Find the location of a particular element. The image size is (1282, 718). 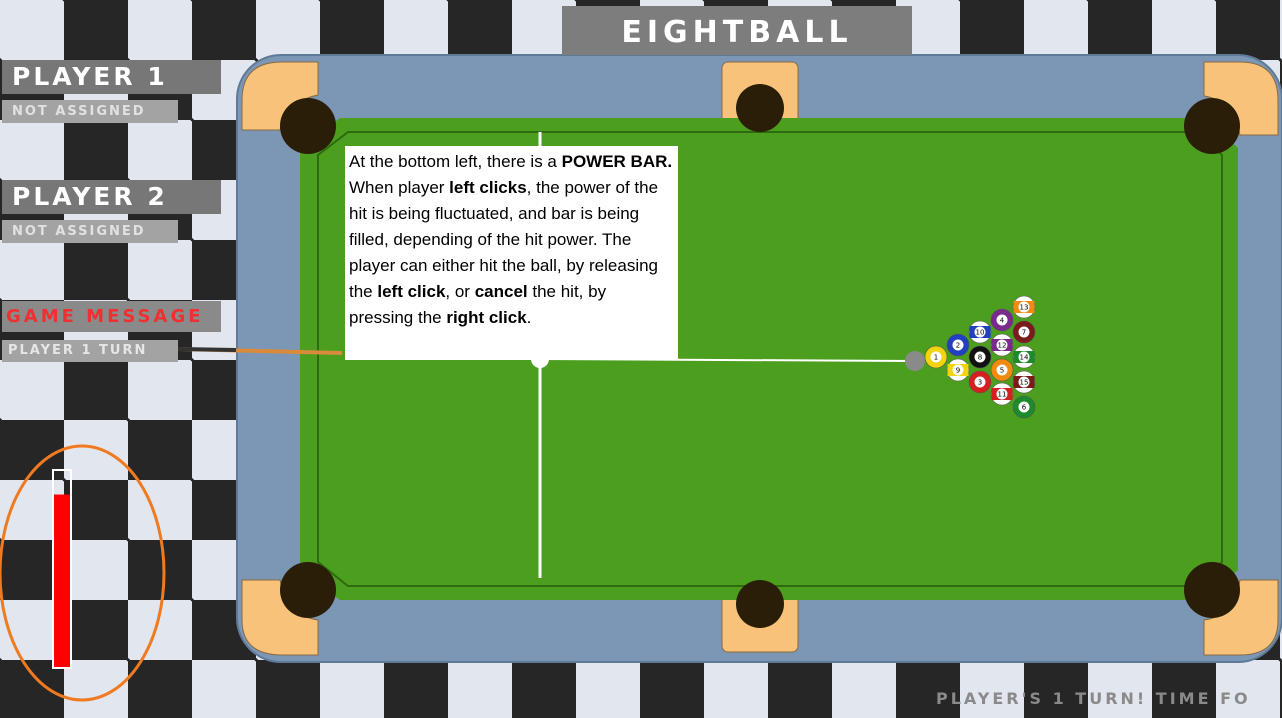

ball-number: 3 is located at coordinates (980, 383).